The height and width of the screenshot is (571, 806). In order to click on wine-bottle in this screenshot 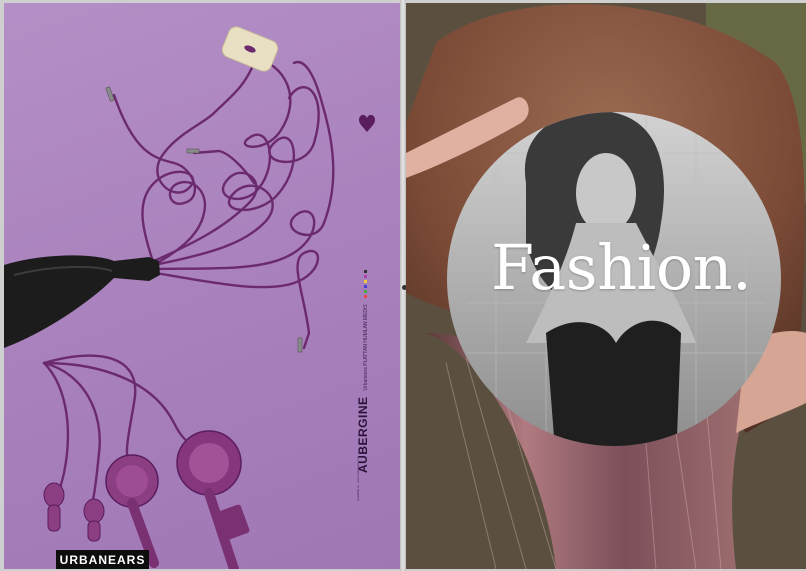, I will do `click(82, 301)`.